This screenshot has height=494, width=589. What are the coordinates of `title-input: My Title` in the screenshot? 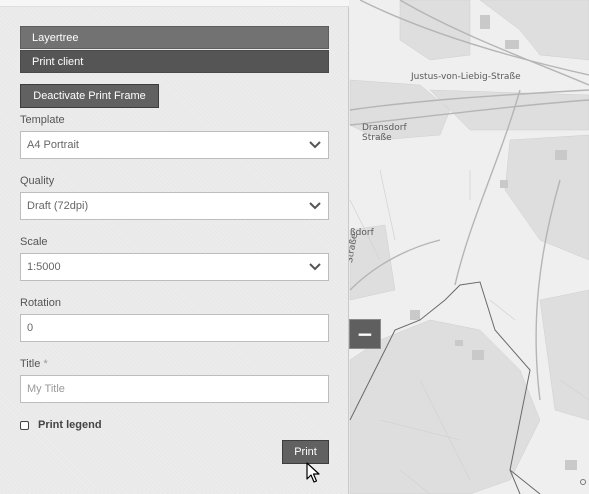 It's located at (174, 389).